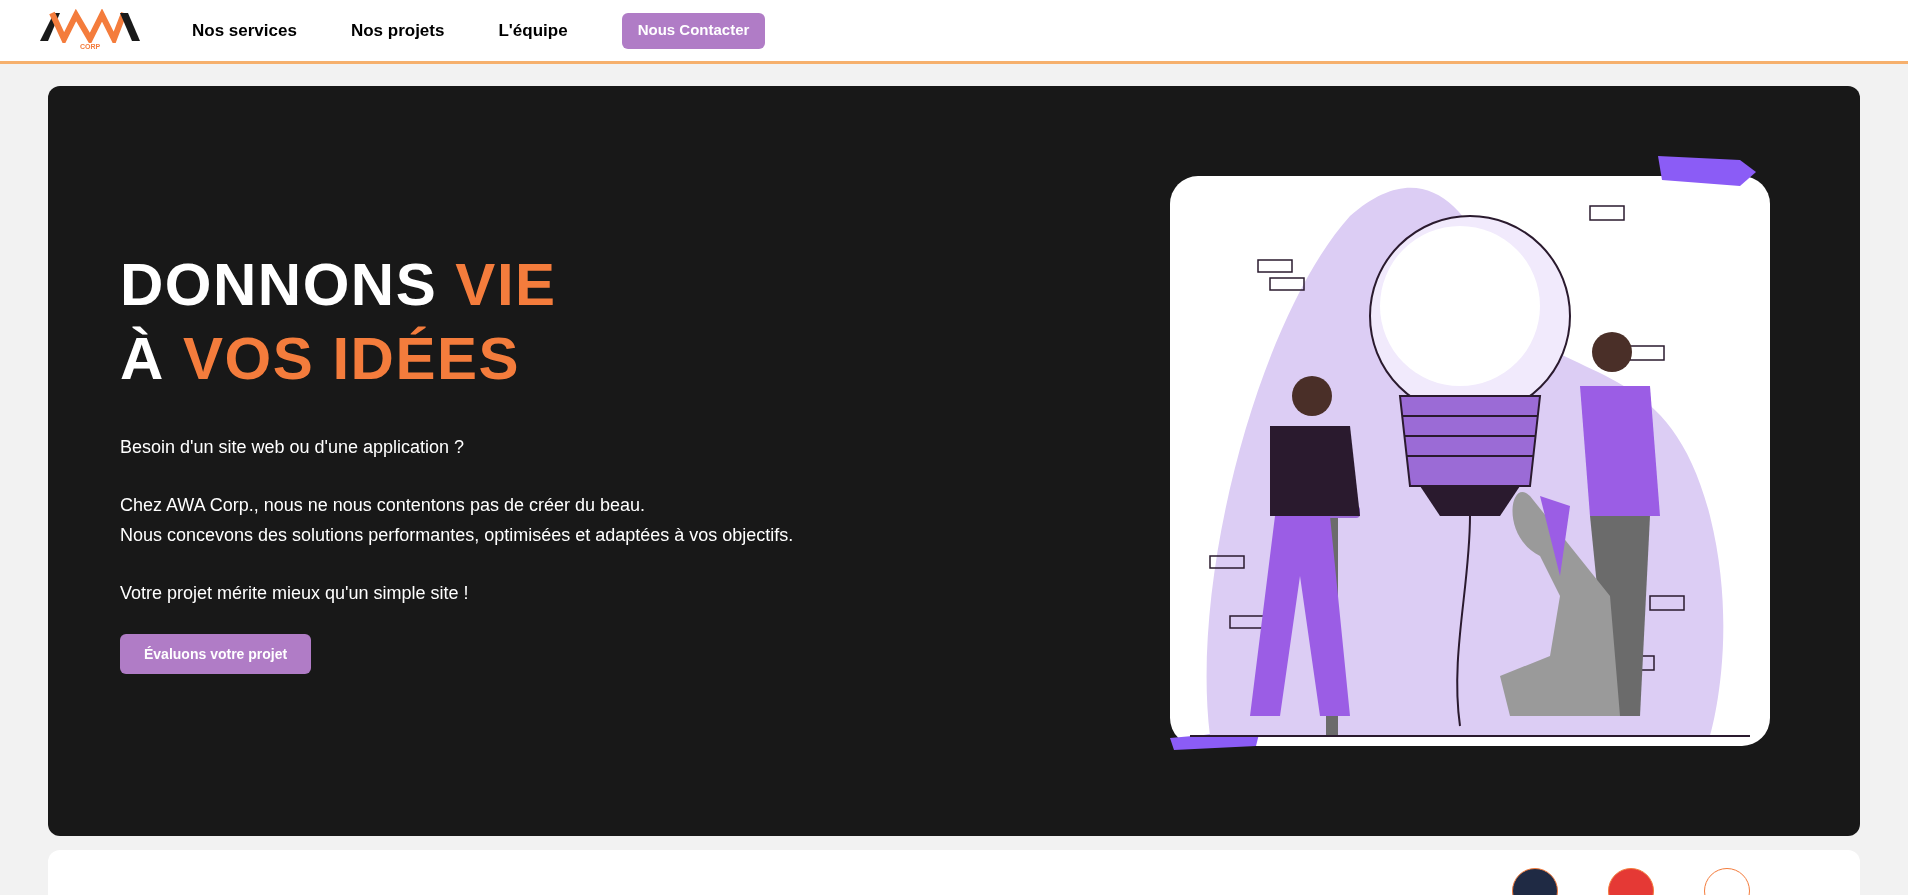 This screenshot has width=1908, height=895. Describe the element at coordinates (295, 593) in the screenshot. I see `hero-text: Votre projet mérite mieux qu'un simple site !` at that location.